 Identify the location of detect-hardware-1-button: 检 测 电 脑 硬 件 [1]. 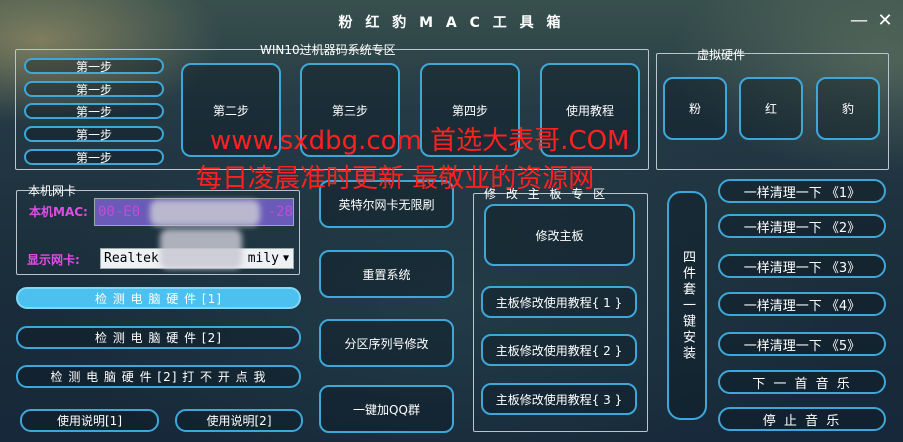
(158, 298).